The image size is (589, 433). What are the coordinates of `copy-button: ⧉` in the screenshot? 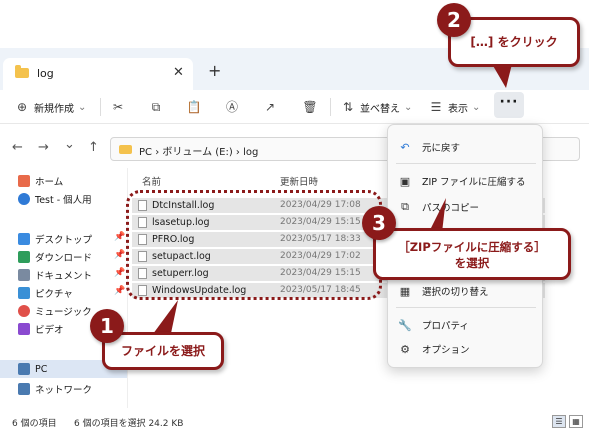 It's located at (156, 107).